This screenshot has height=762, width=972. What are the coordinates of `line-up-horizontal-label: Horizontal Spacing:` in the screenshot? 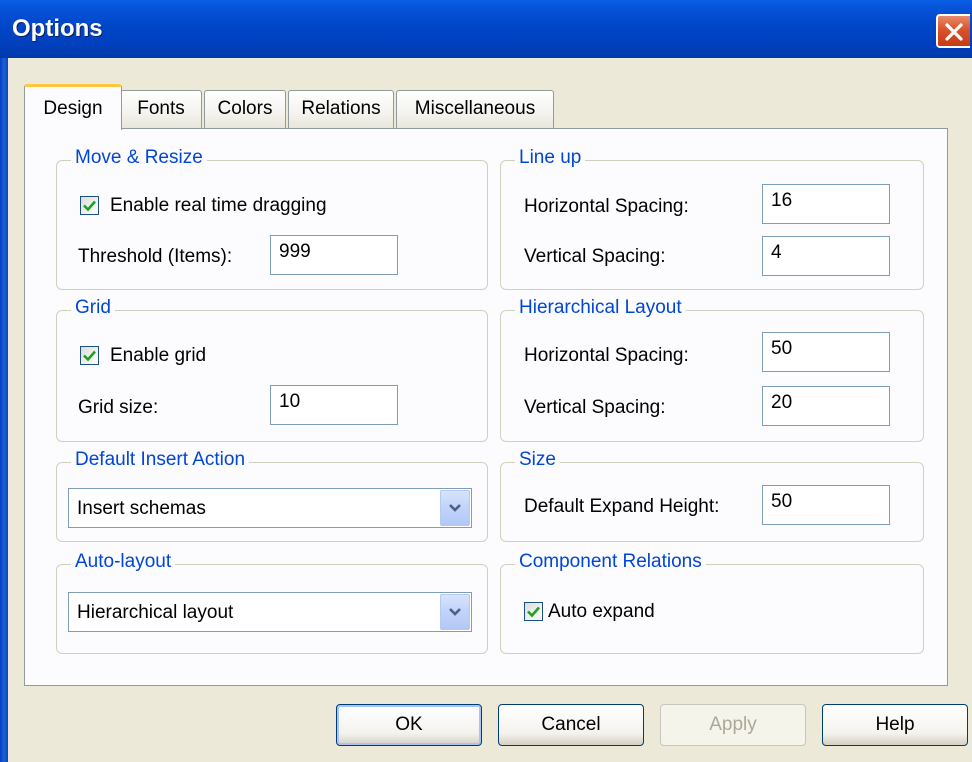 It's located at (606, 206).